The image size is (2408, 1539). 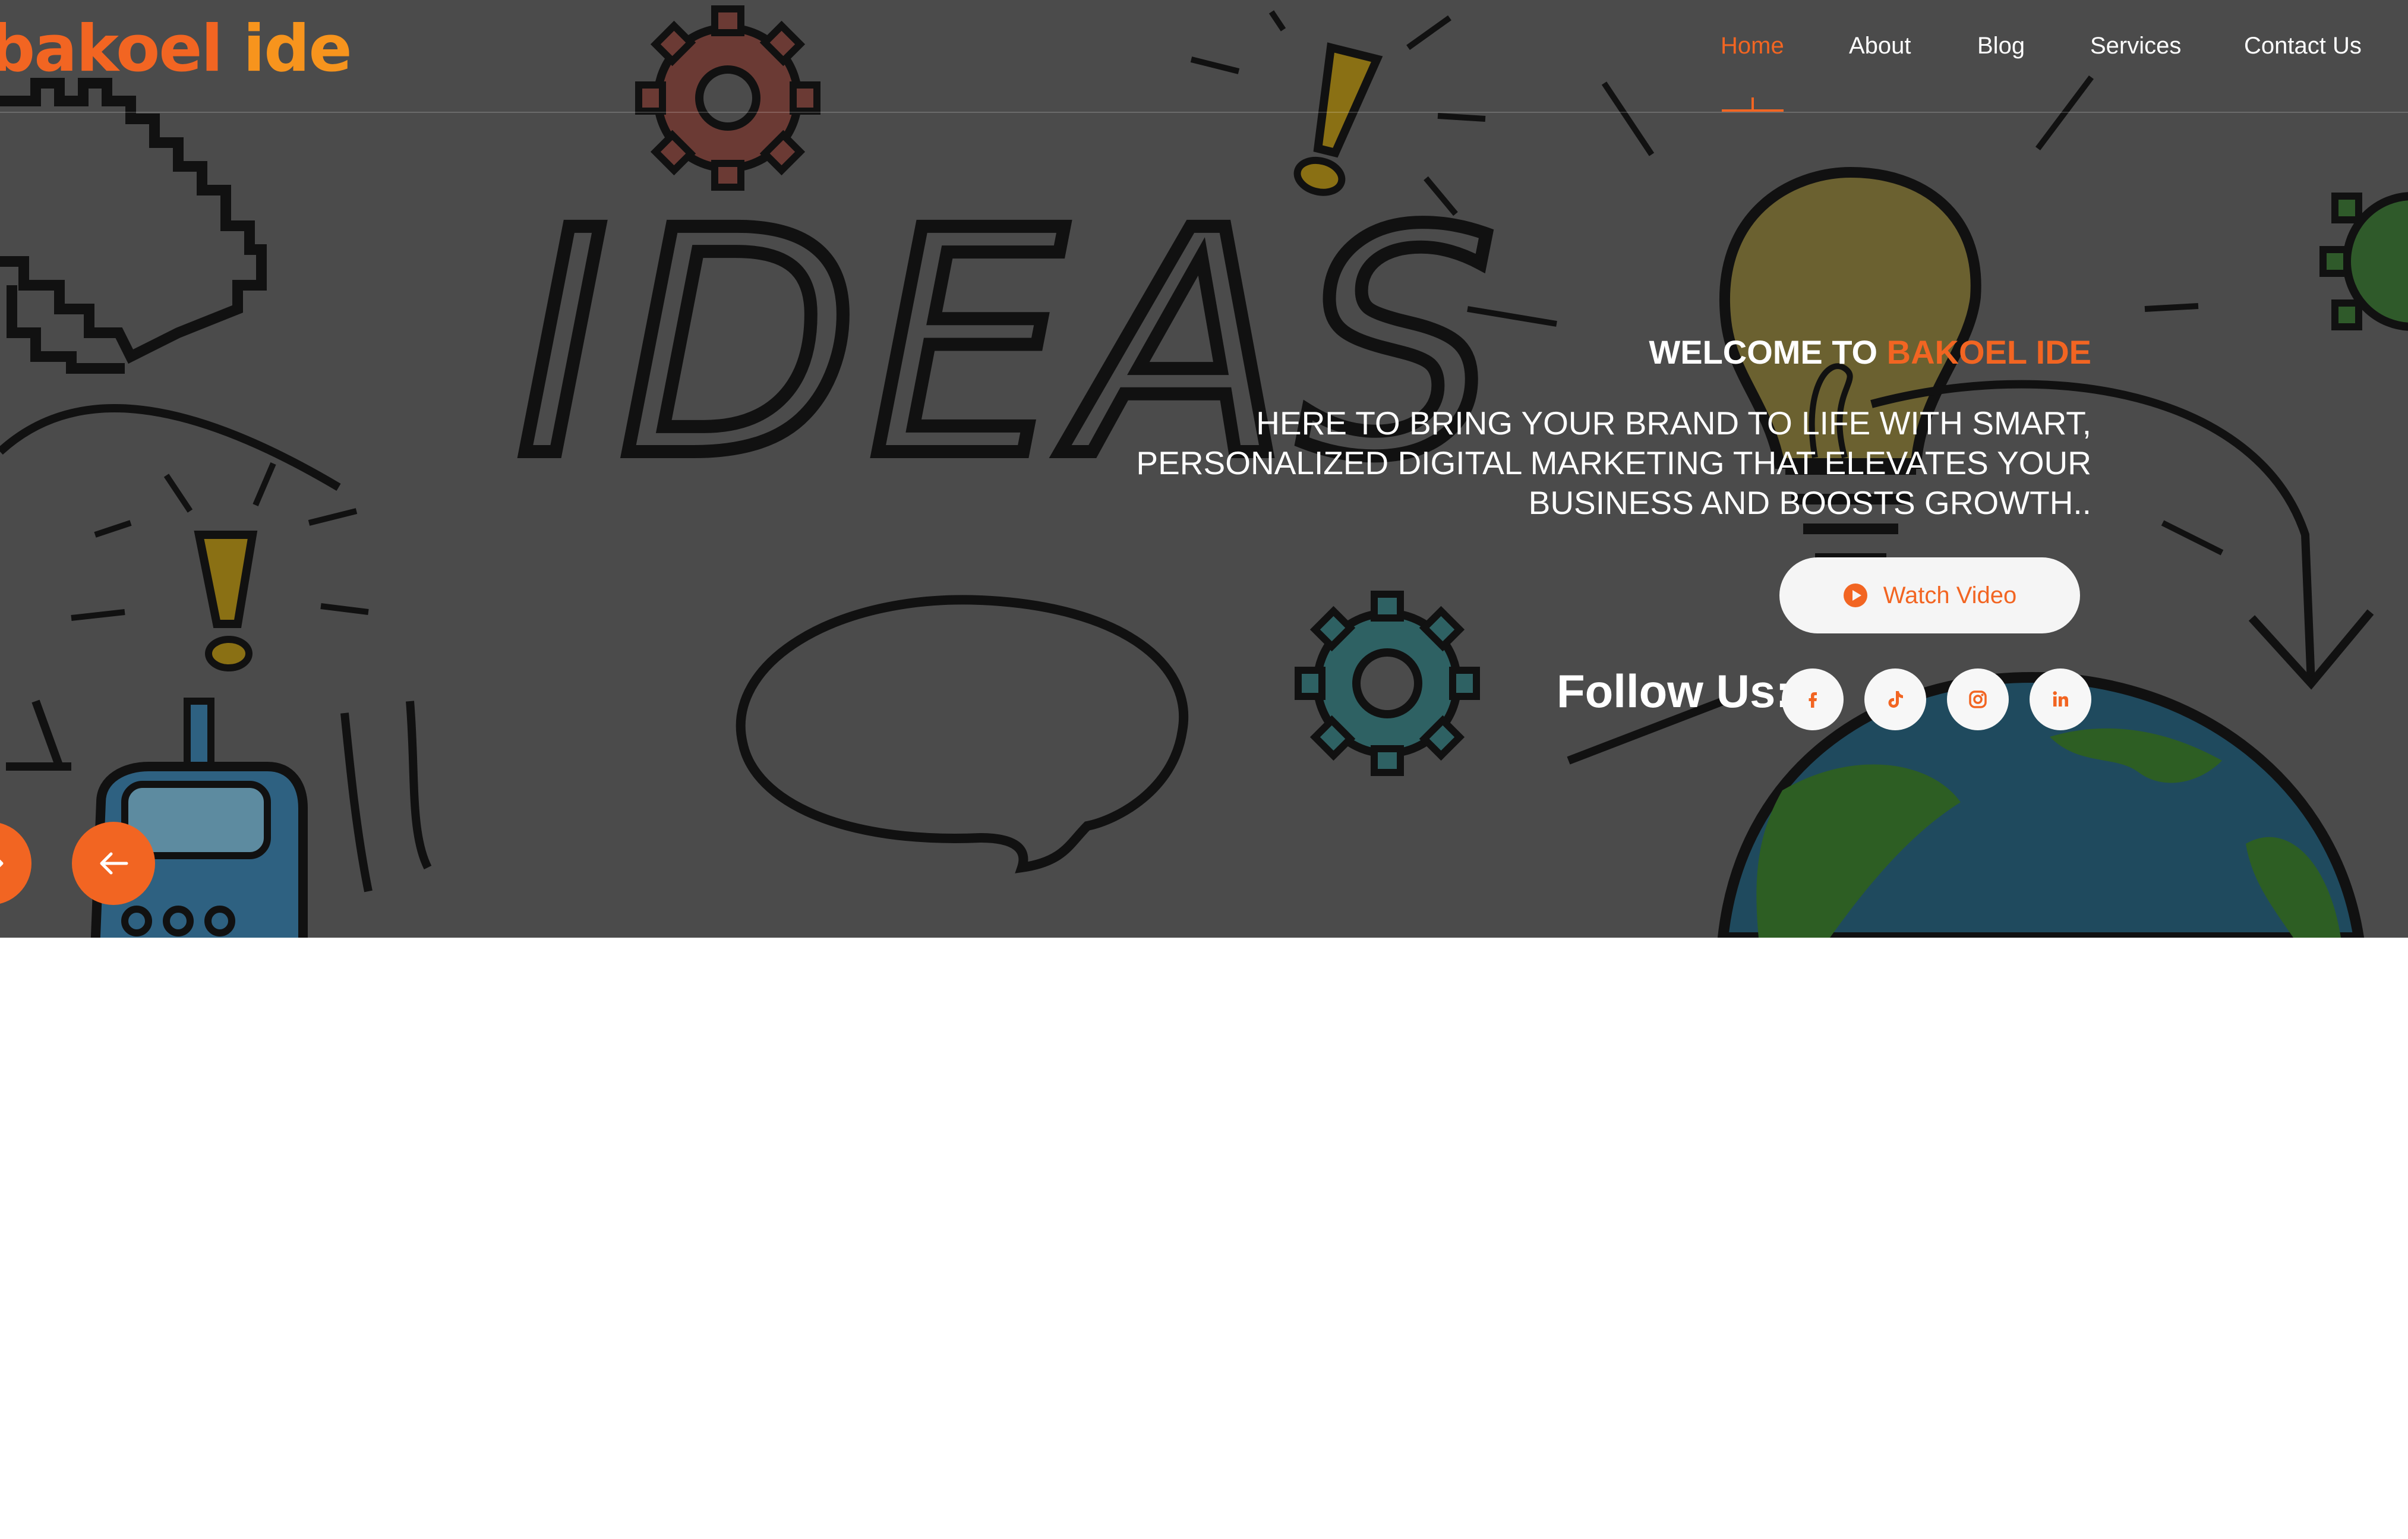 What do you see at coordinates (1950, 595) in the screenshot?
I see `watch-video-label: Watch Video` at bounding box center [1950, 595].